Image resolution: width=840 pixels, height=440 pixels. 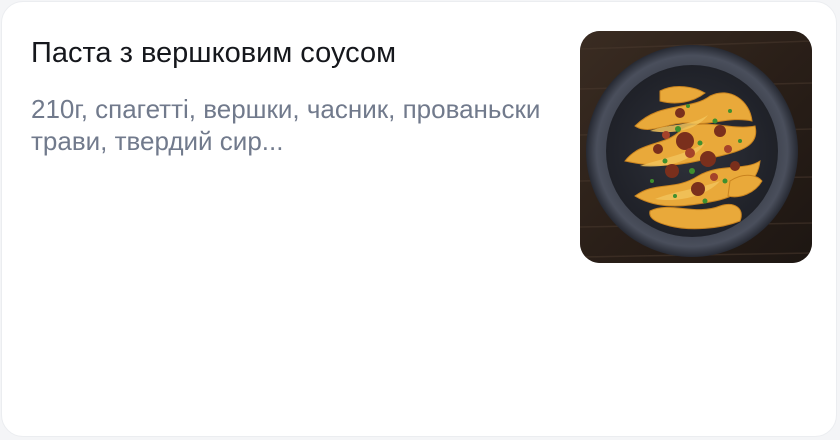 What do you see at coordinates (214, 53) in the screenshot?
I see `recipe-title: Паста з вершковим соусом` at bounding box center [214, 53].